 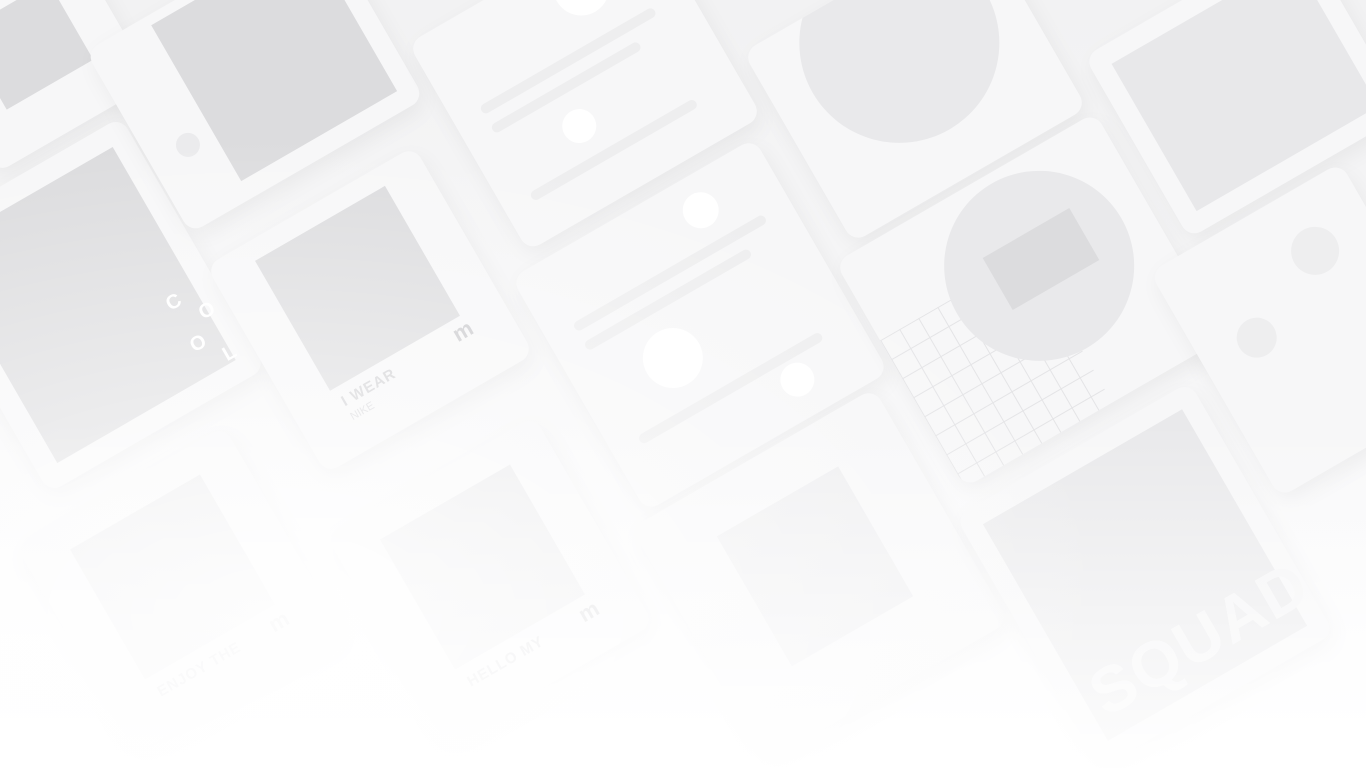 I want to click on shoe-photo-large, so click(x=357, y=288).